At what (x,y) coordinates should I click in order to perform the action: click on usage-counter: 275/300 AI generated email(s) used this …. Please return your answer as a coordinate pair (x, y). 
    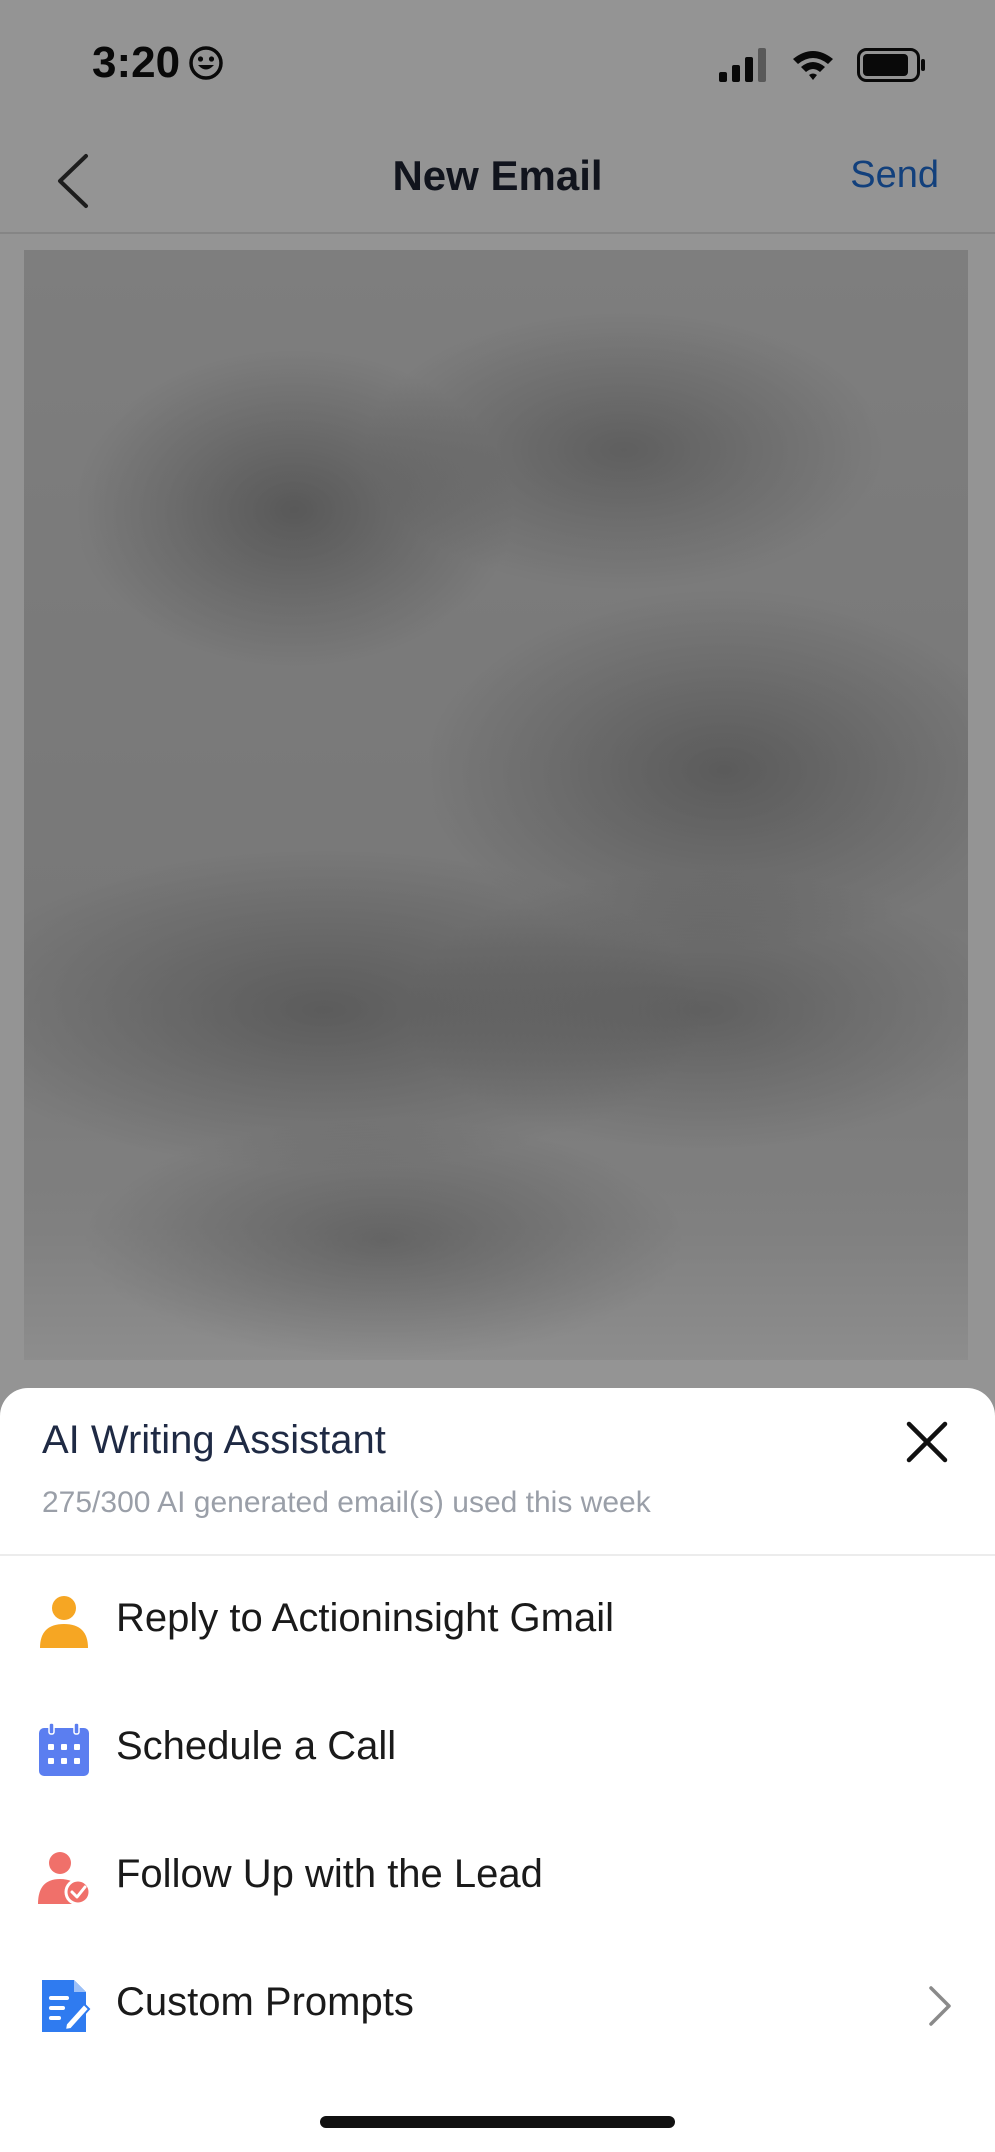
    Looking at the image, I should click on (346, 1502).